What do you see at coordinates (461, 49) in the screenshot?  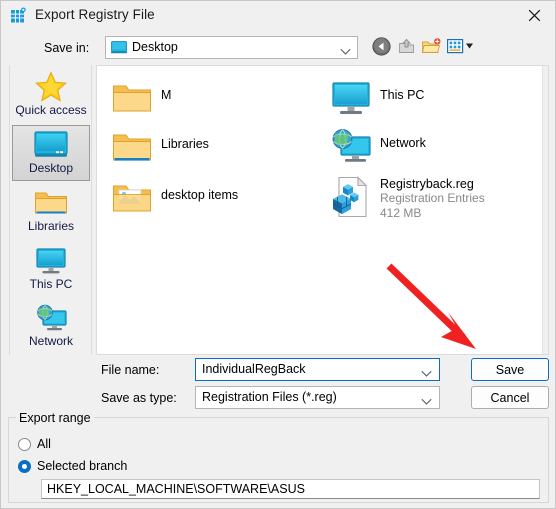 I see `views-button` at bounding box center [461, 49].